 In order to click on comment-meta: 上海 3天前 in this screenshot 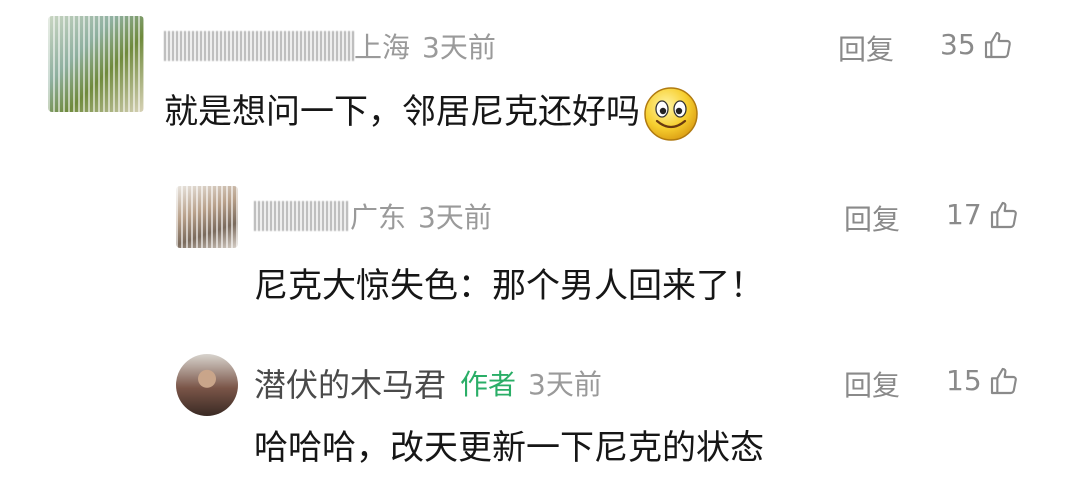, I will do `click(330, 46)`.